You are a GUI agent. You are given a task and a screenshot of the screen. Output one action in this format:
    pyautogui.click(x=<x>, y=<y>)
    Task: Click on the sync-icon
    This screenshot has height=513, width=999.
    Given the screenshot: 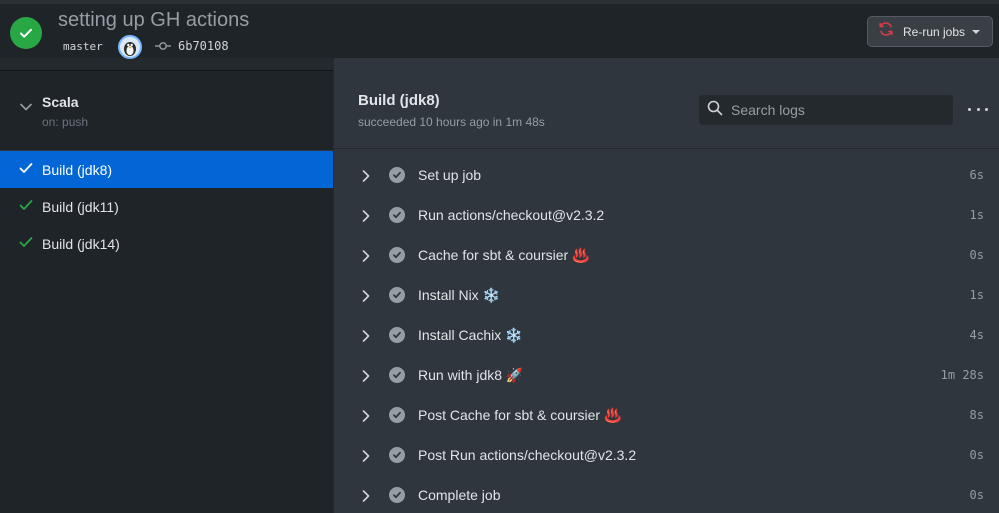 What is the action you would take?
    pyautogui.click(x=886, y=31)
    